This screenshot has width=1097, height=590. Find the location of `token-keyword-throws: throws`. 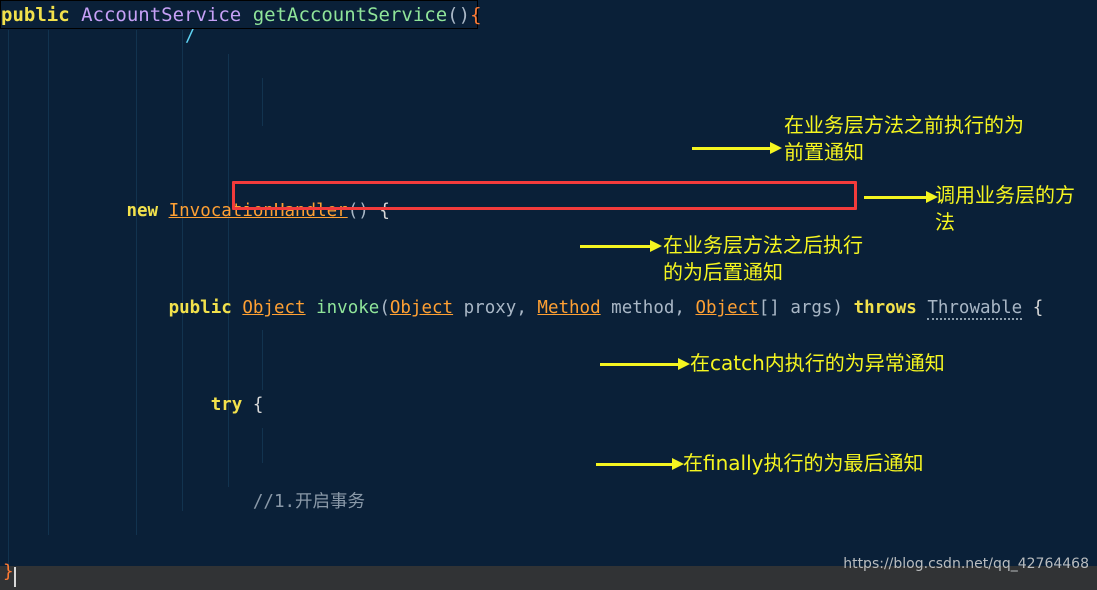

token-keyword-throws: throws is located at coordinates (885, 308).